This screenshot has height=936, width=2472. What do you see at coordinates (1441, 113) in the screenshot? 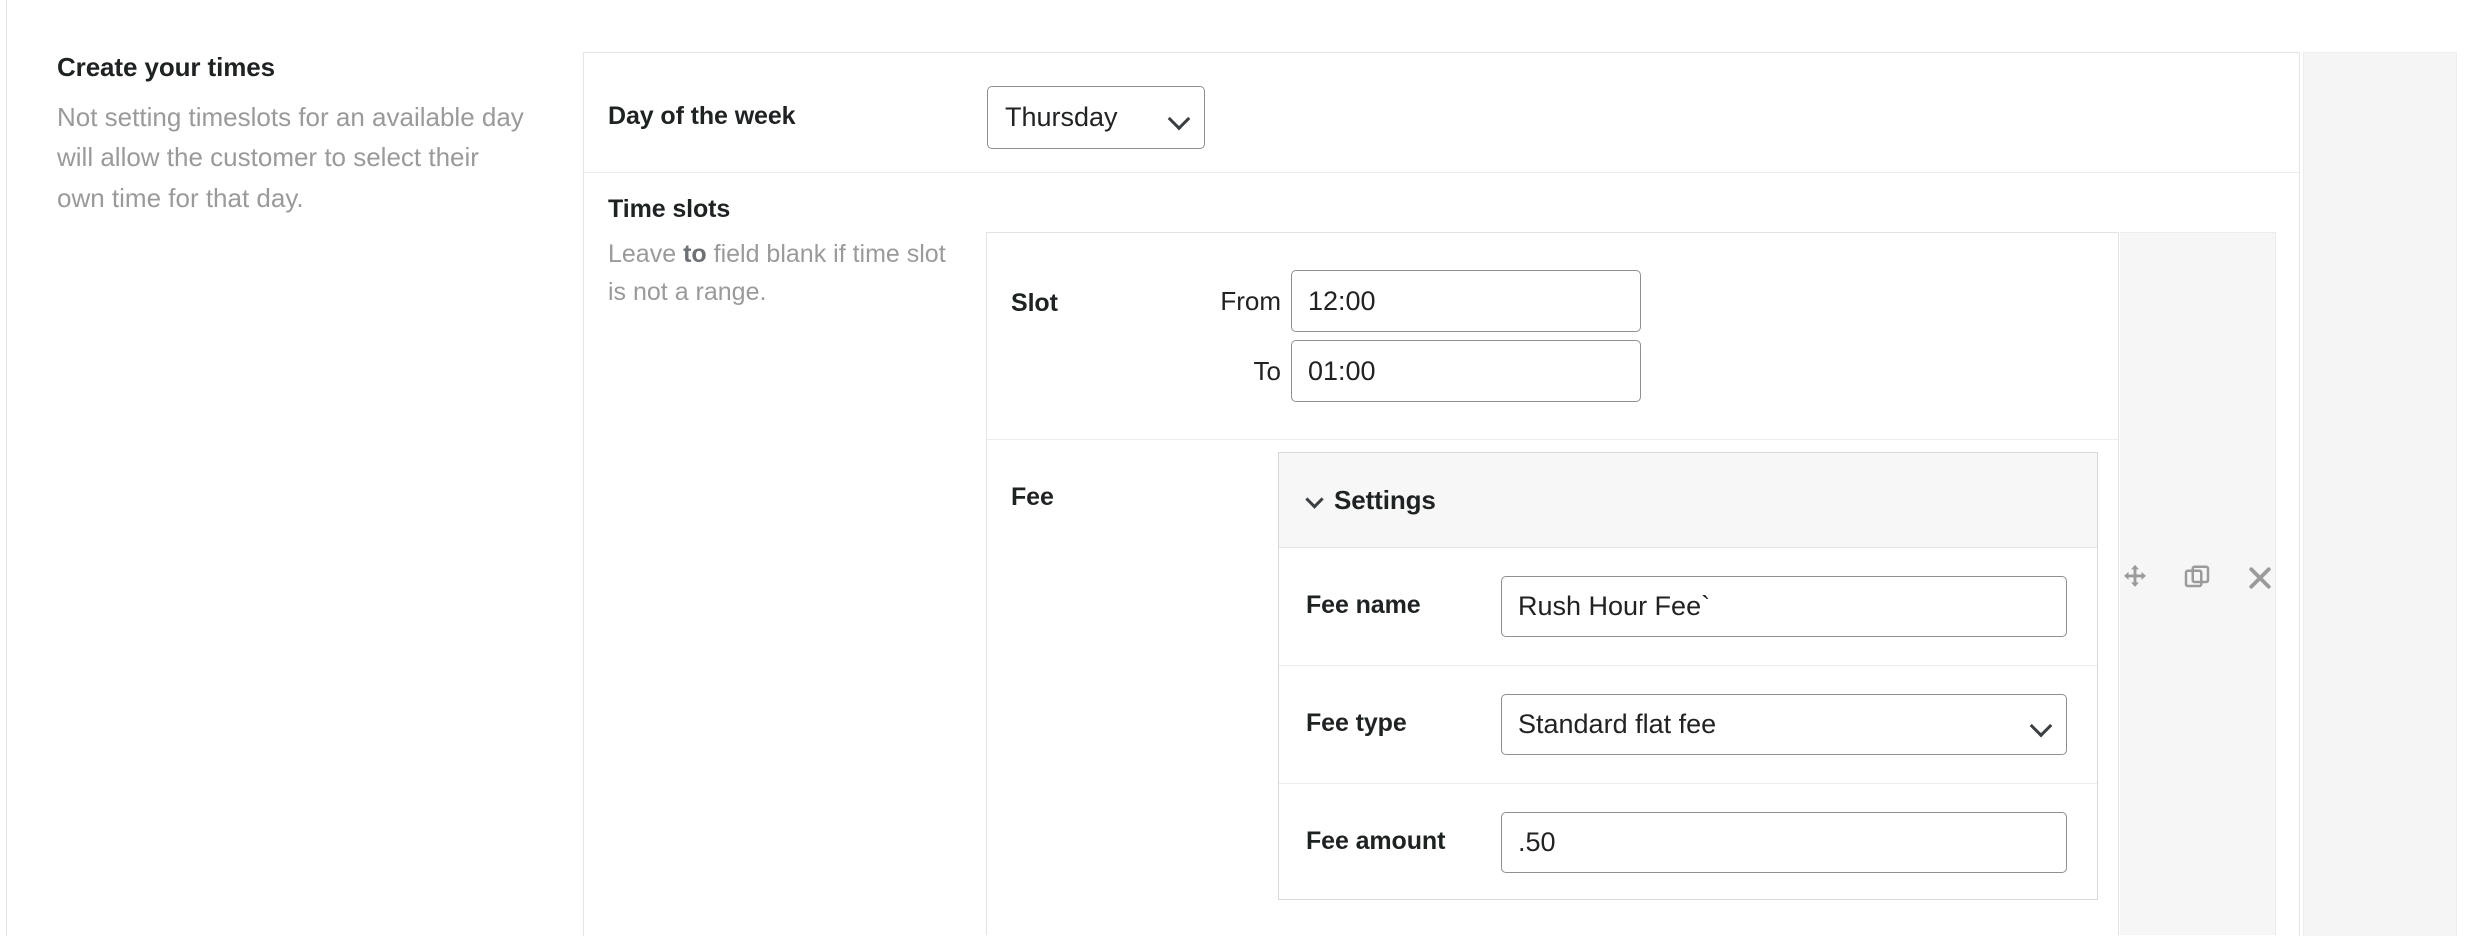
I see `day-of-week-row: Day of the week Thursday` at bounding box center [1441, 113].